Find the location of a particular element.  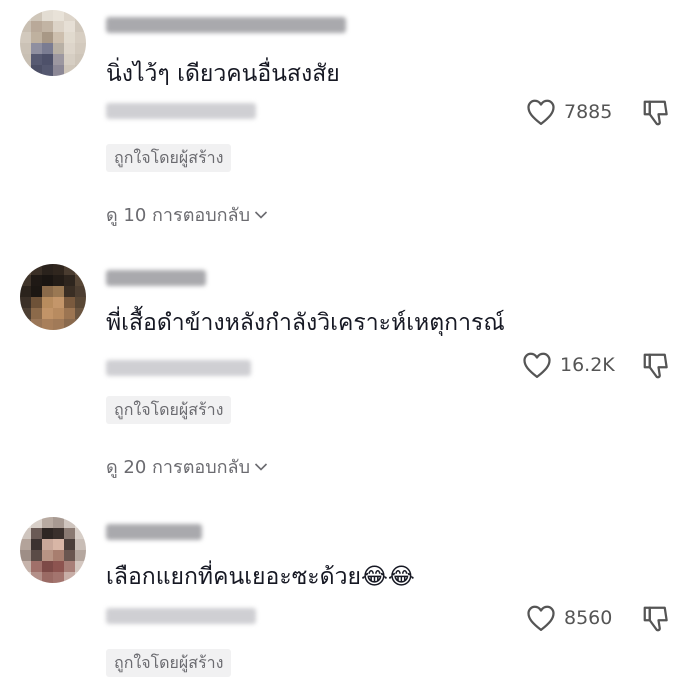

like-count: 7885 is located at coordinates (588, 112).